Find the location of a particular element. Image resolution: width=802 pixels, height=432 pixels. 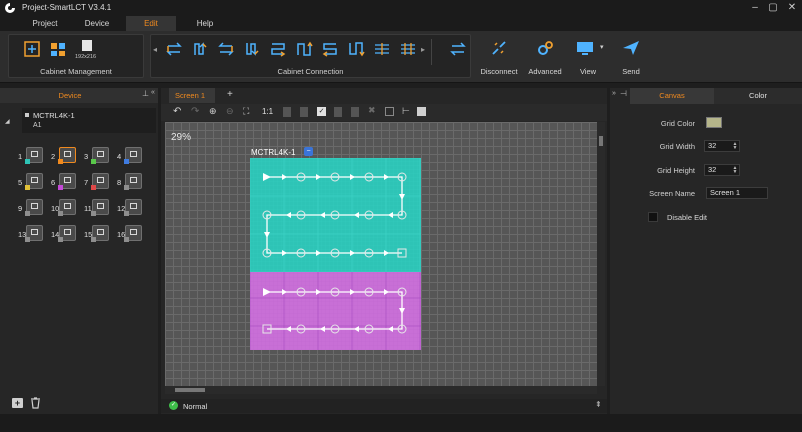

controller-node: MCTRL4K-1 A1 is located at coordinates (89, 120).